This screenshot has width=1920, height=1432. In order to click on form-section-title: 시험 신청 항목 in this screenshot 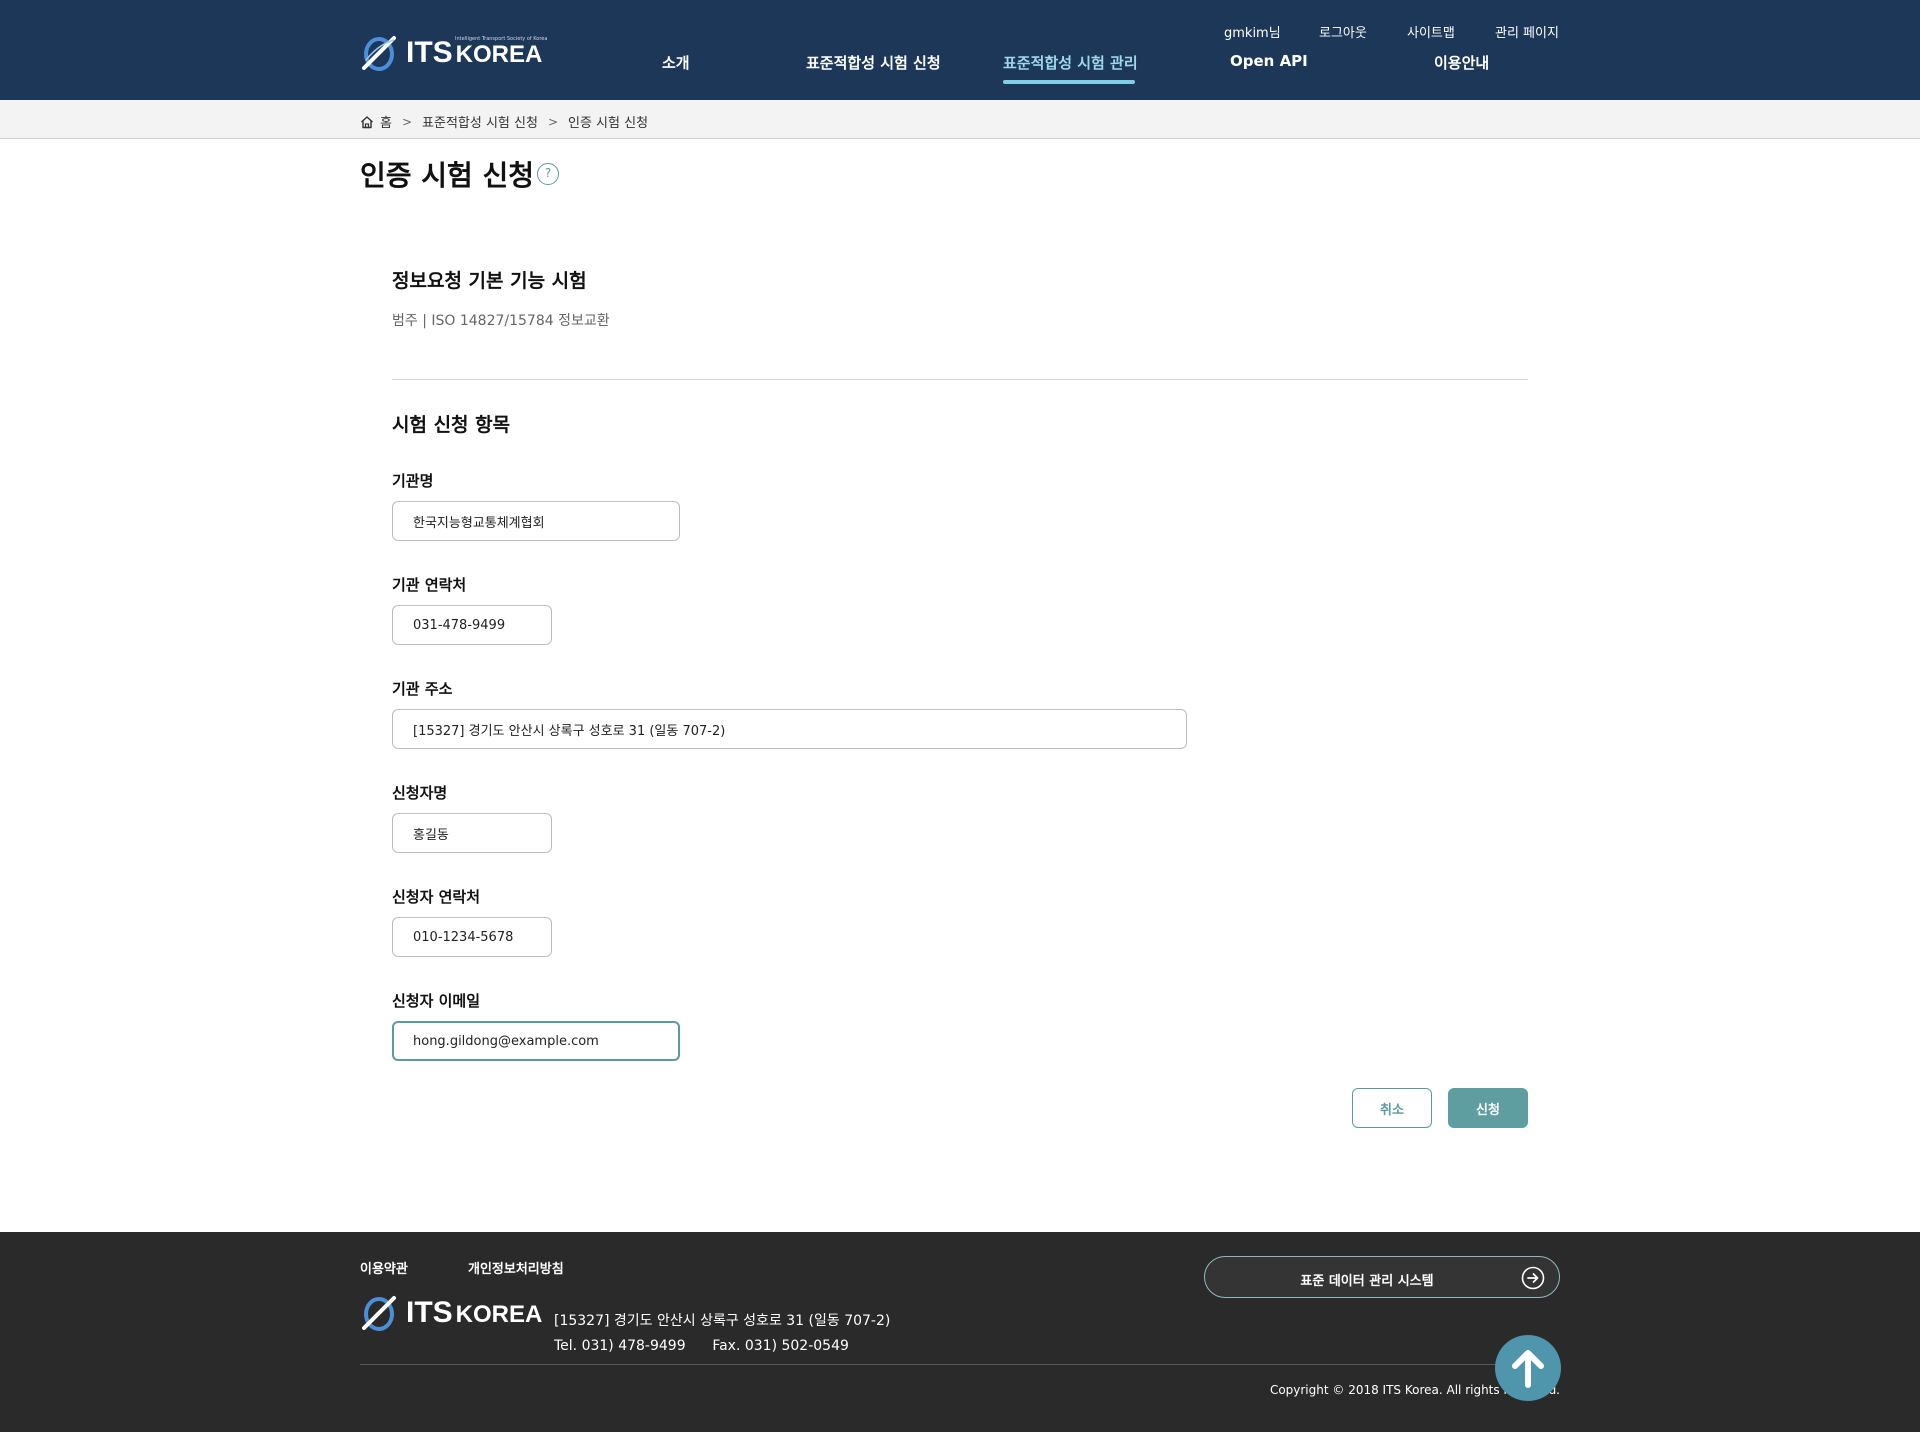, I will do `click(451, 425)`.